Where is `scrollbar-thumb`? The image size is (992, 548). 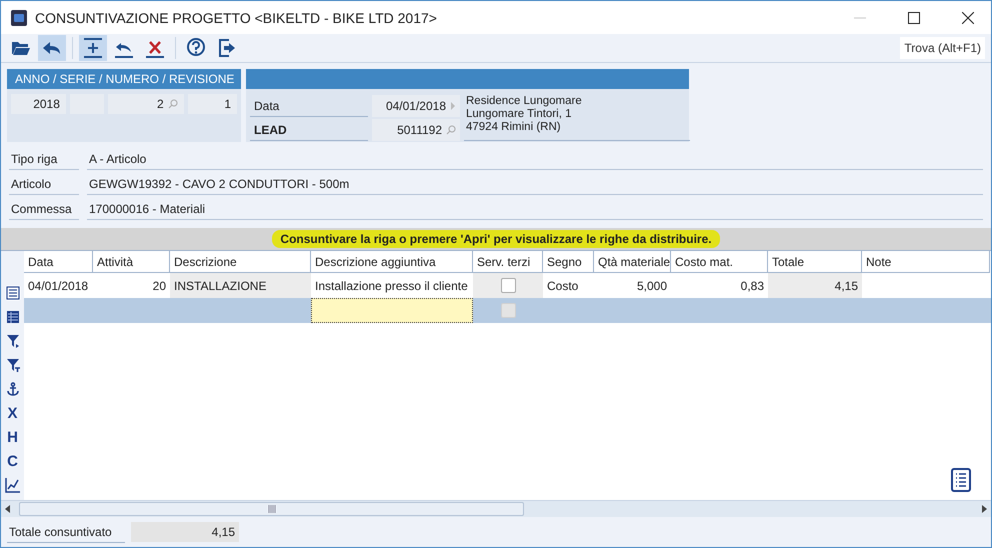
scrollbar-thumb is located at coordinates (271, 509).